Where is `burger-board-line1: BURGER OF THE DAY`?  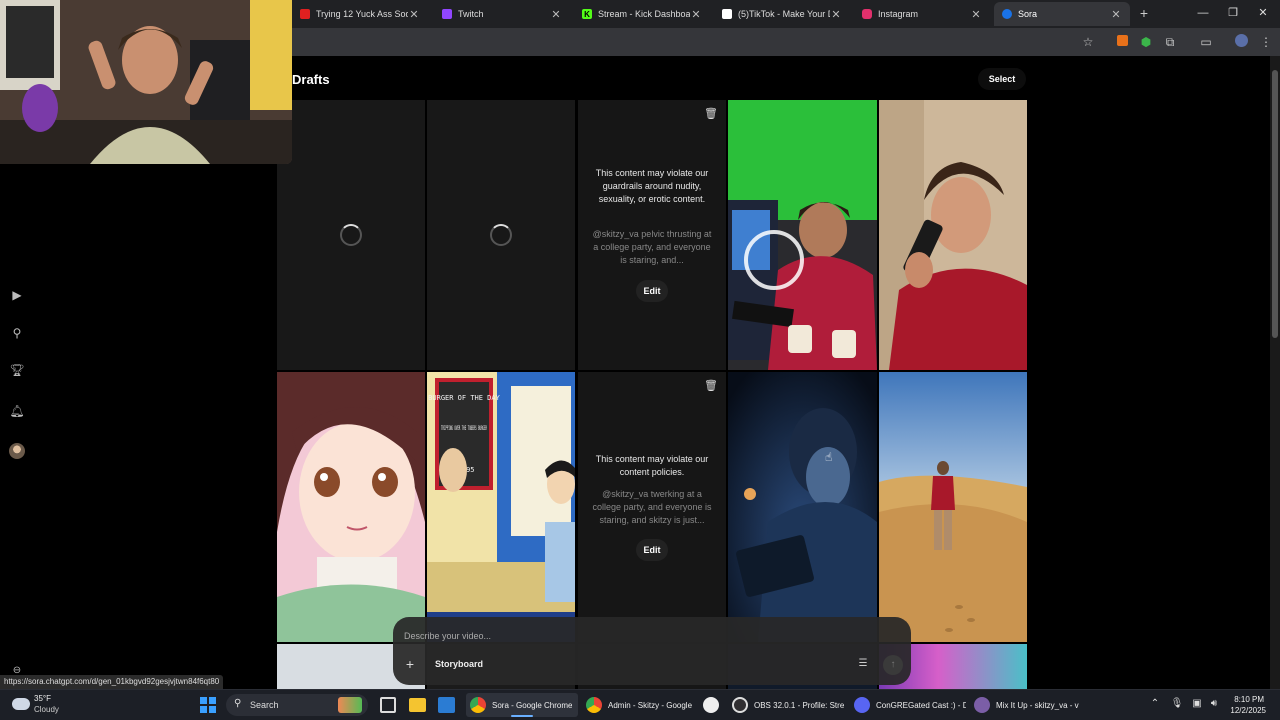
burger-board-line1: BURGER OF THE DAY is located at coordinates (464, 398).